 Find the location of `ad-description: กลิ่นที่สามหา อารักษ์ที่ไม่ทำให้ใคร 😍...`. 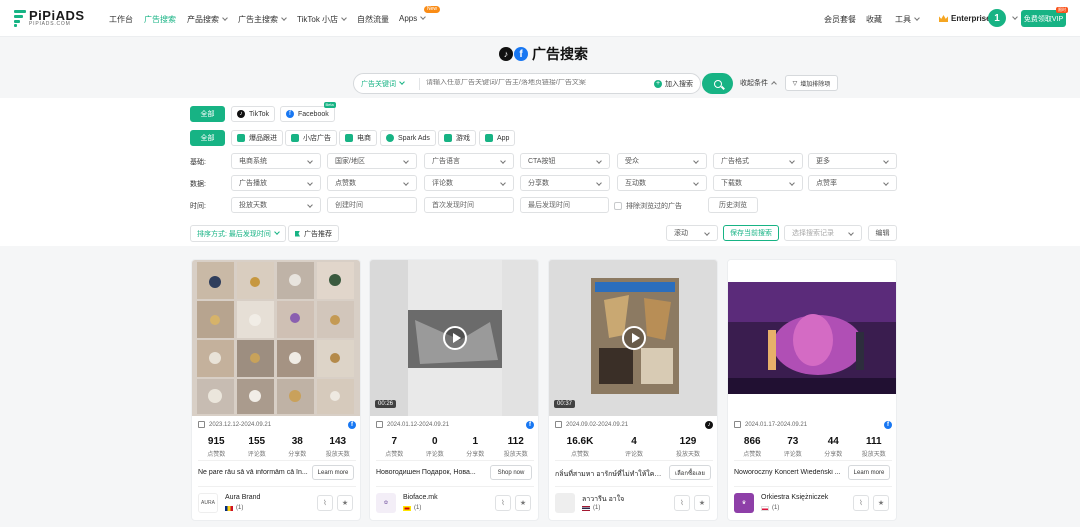

ad-description: กลิ่นที่สามหา อารักษ์ที่ไม่ทำให้ใคร 😍... is located at coordinates (610, 474).